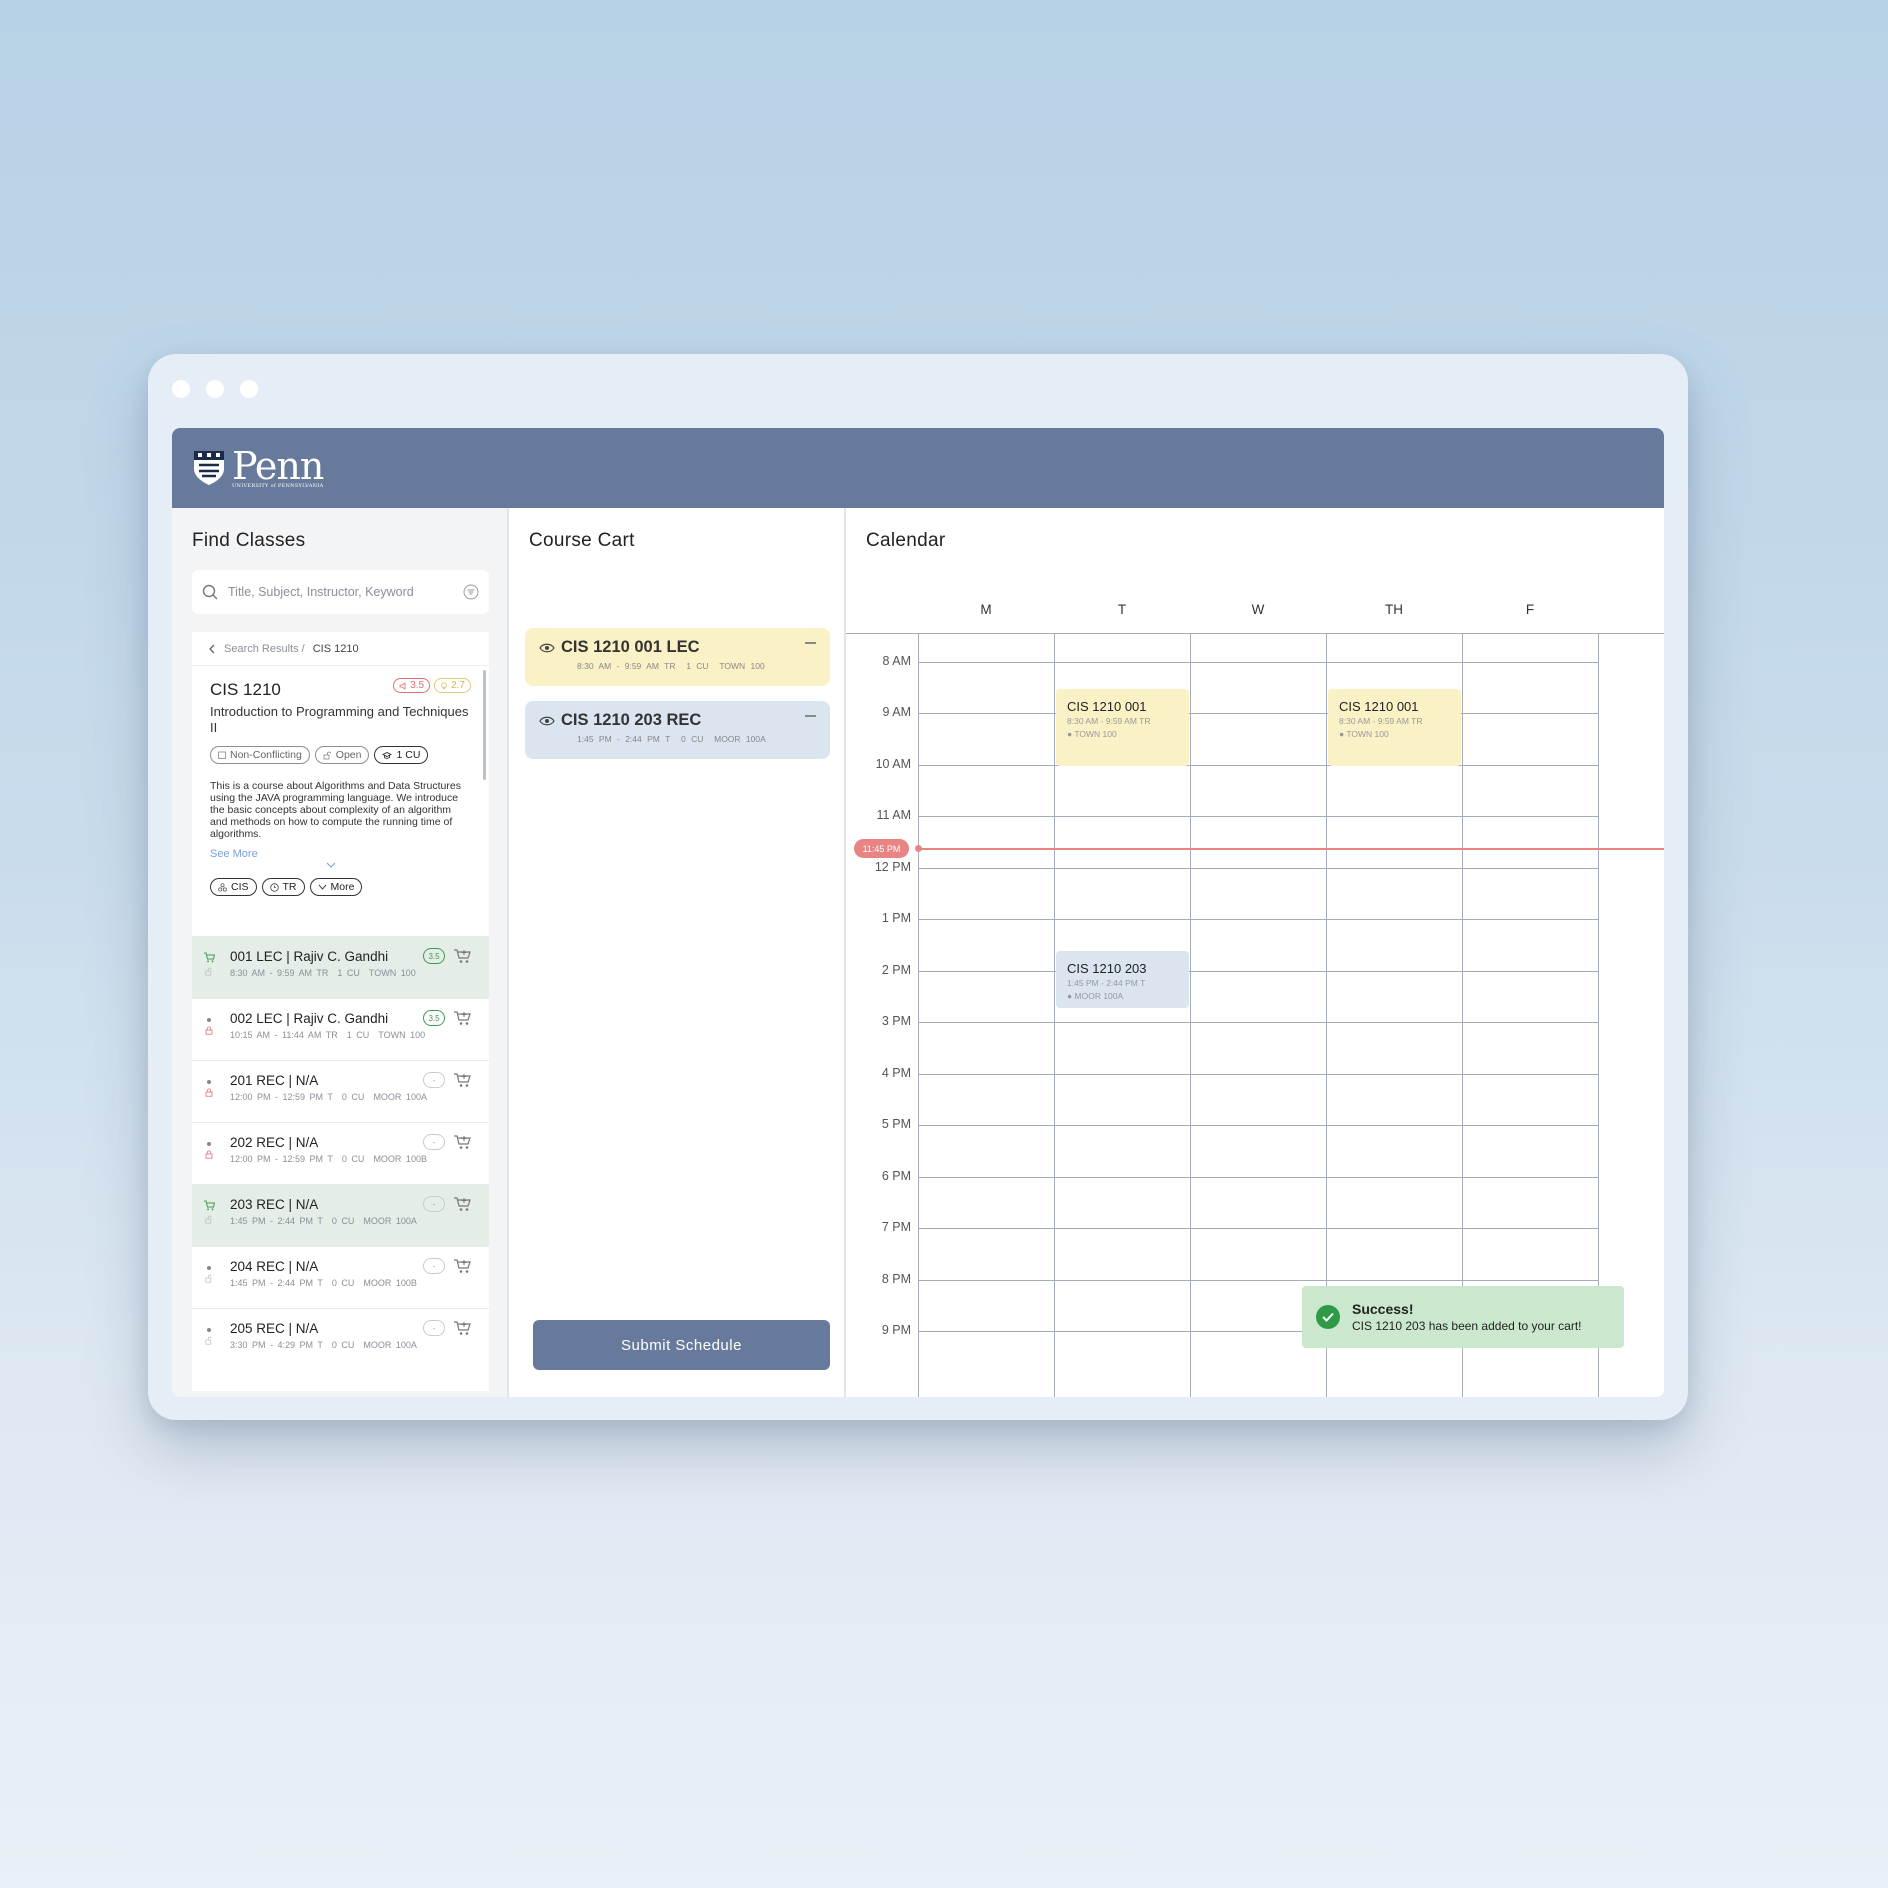  Describe the element at coordinates (484, 725) in the screenshot. I see `scrollbar` at that location.